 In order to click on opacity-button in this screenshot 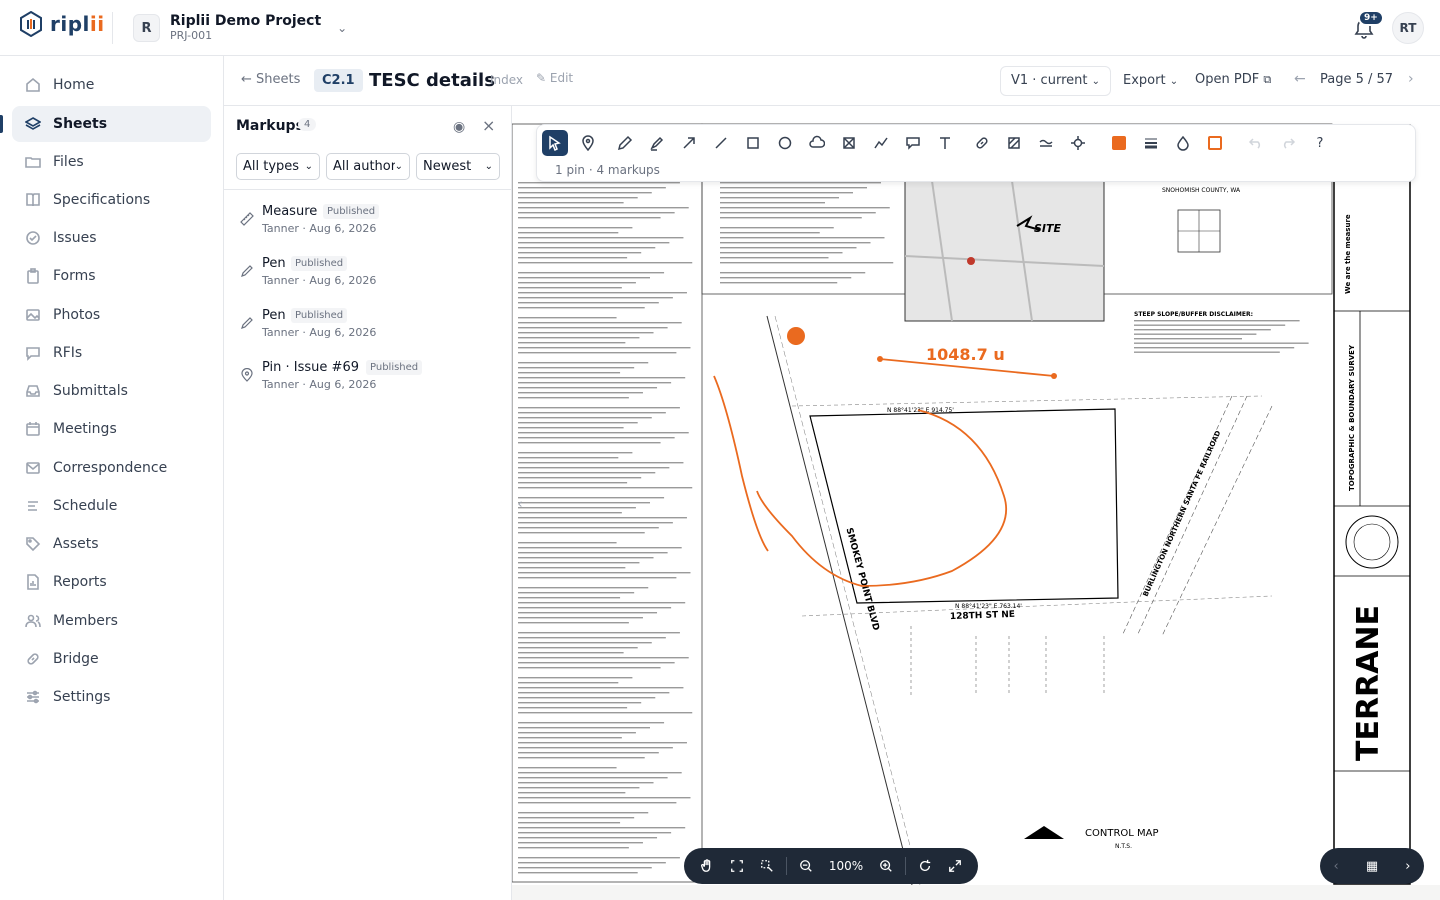, I will do `click(1183, 143)`.